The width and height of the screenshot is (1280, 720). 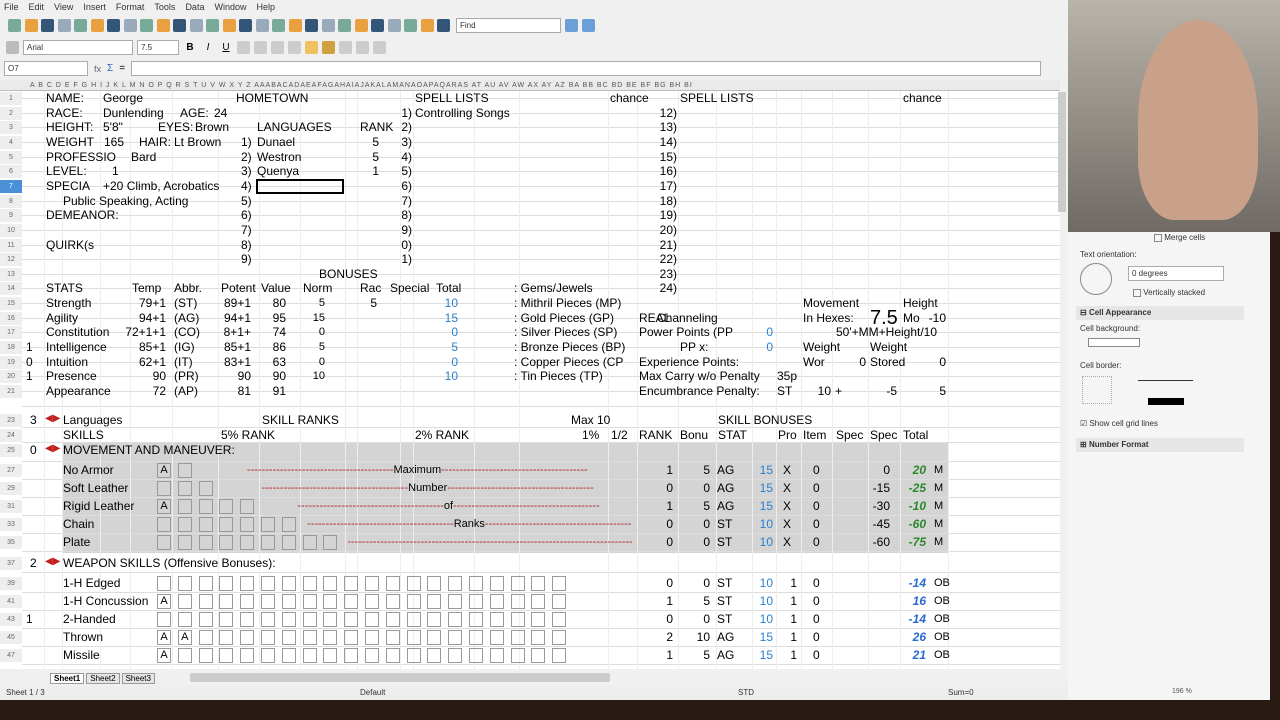 I want to click on edit-mode-icon, so click(x=80, y=25).